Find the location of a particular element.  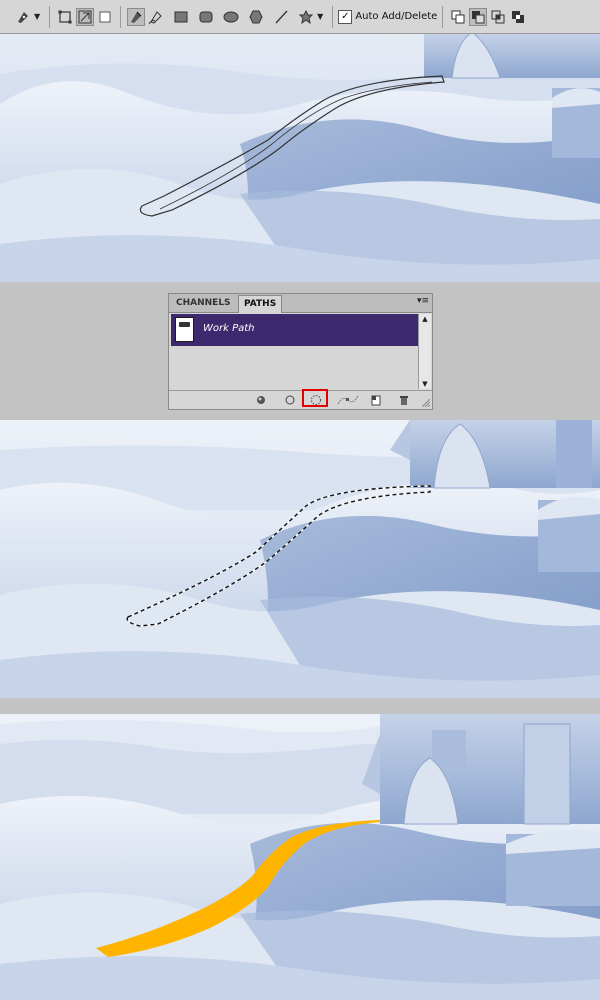

custom-shape-dropdown: ▼ is located at coordinates (320, 16).